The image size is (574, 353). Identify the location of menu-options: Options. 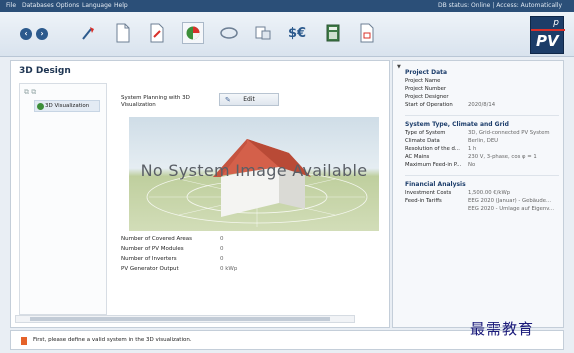
(67, 5).